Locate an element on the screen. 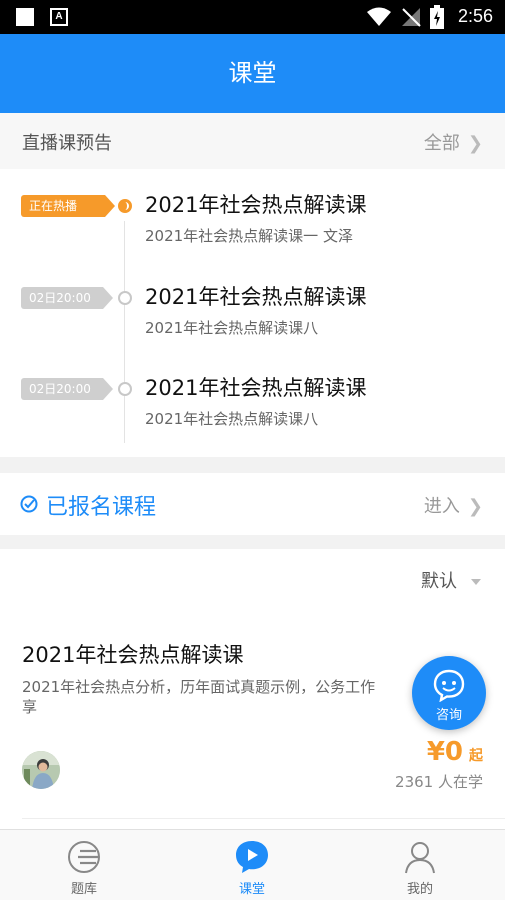 This screenshot has height=900, width=505. dropdown-arrow-icon is located at coordinates (476, 582).